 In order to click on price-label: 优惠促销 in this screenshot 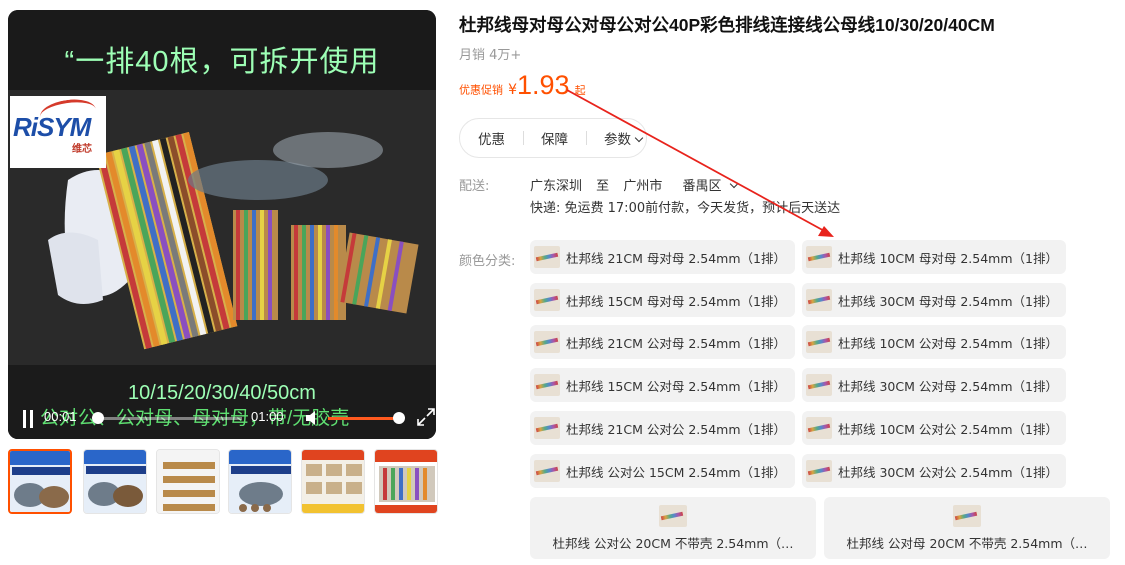, I will do `click(481, 90)`.